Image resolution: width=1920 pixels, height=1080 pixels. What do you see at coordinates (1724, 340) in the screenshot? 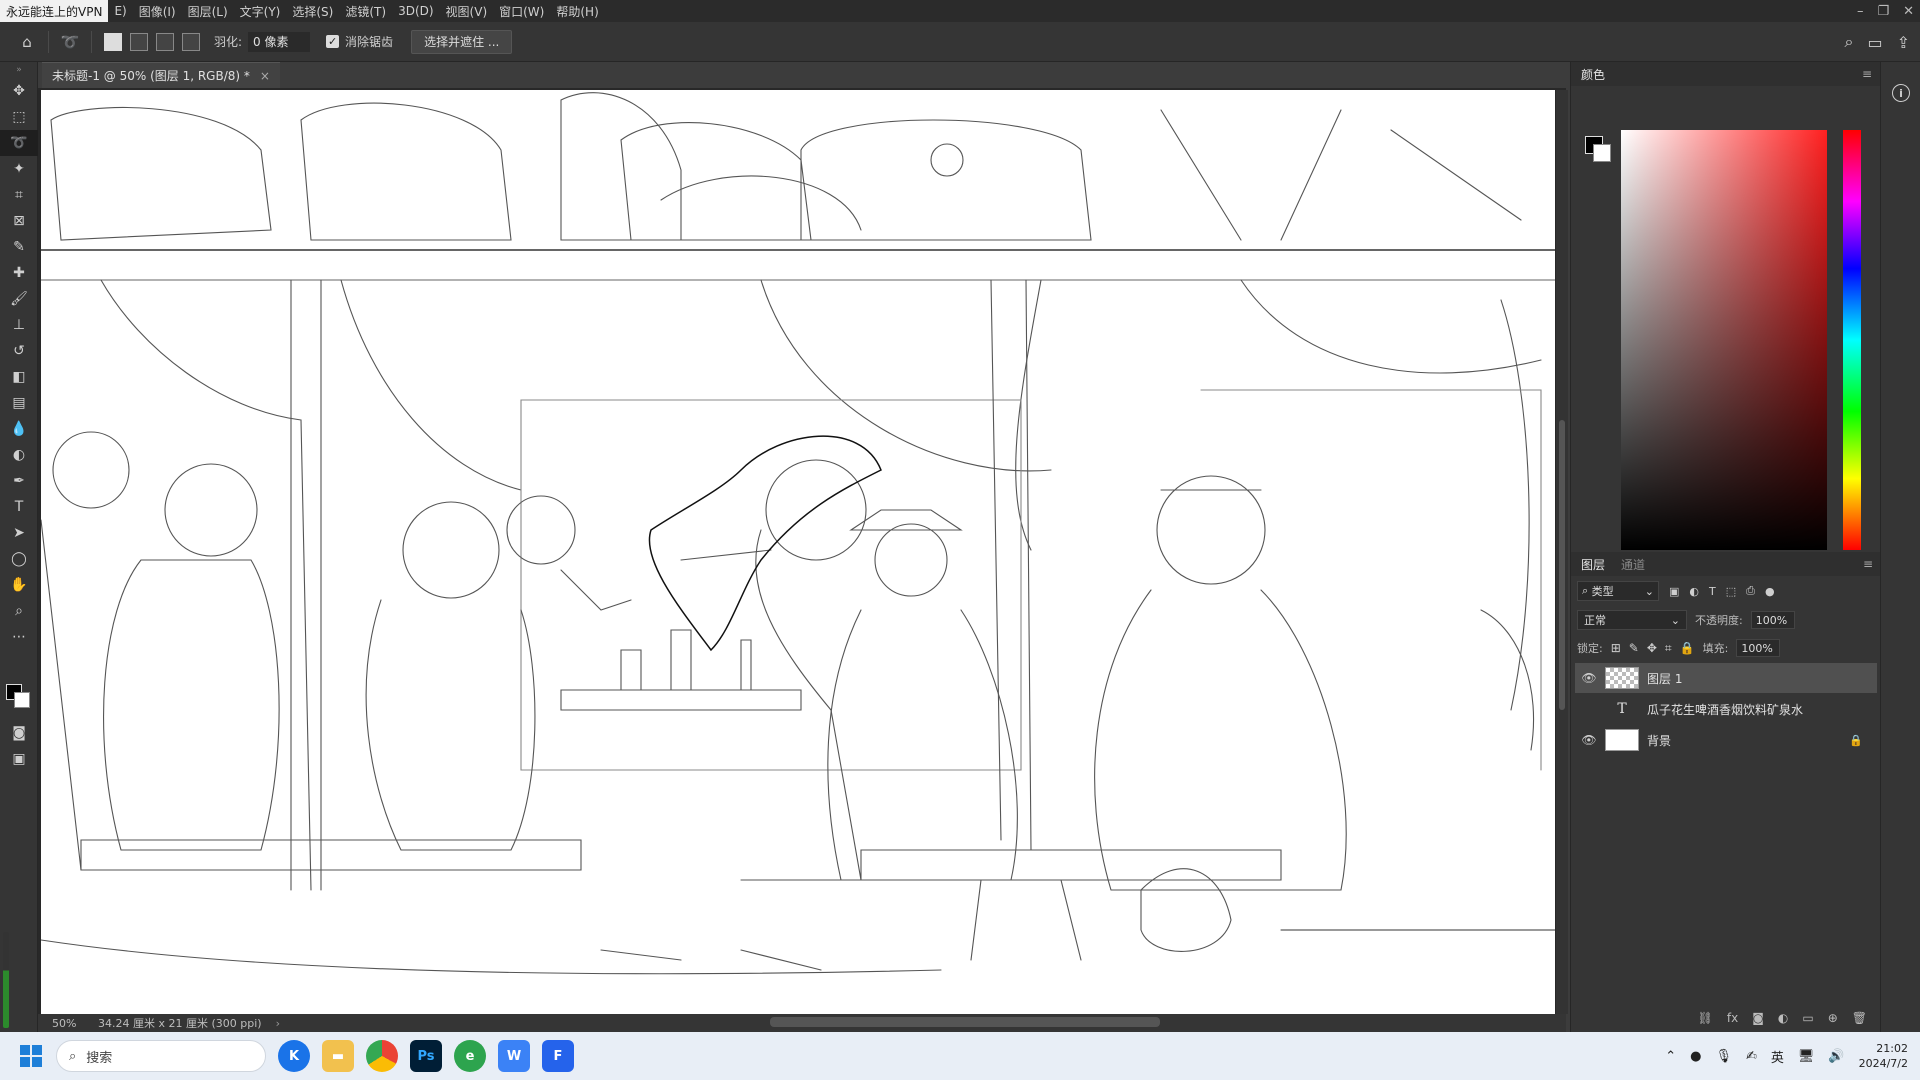
I see `saturation-value-field` at bounding box center [1724, 340].